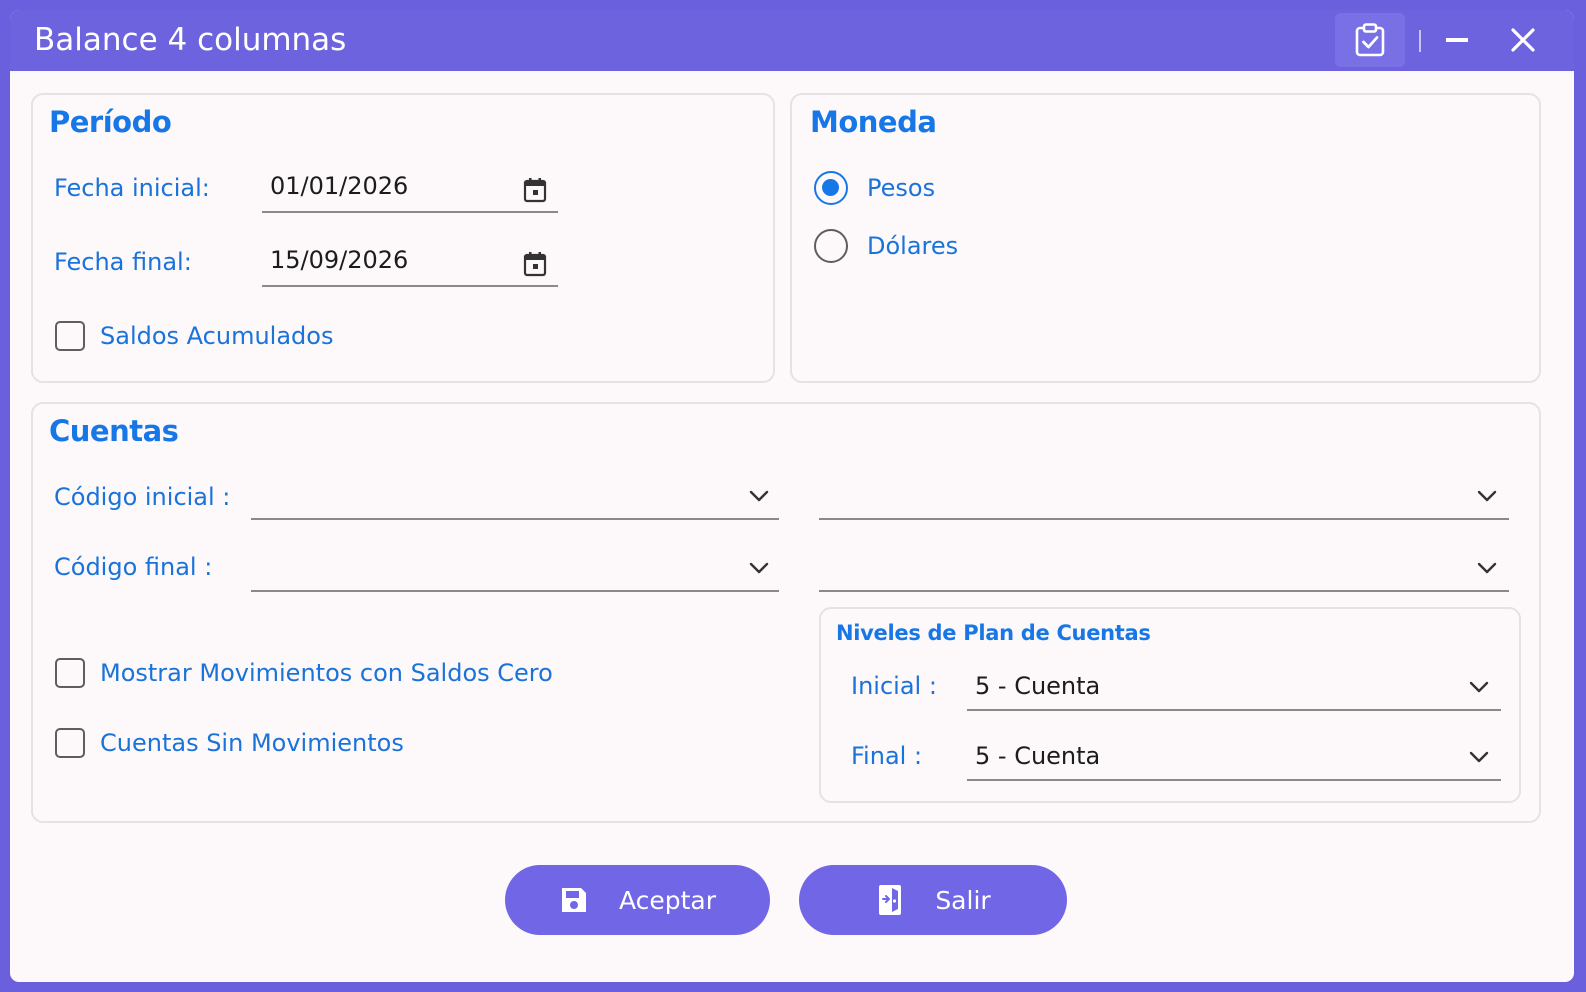 The width and height of the screenshot is (1586, 992). I want to click on moneda-title: Moneda, so click(873, 122).